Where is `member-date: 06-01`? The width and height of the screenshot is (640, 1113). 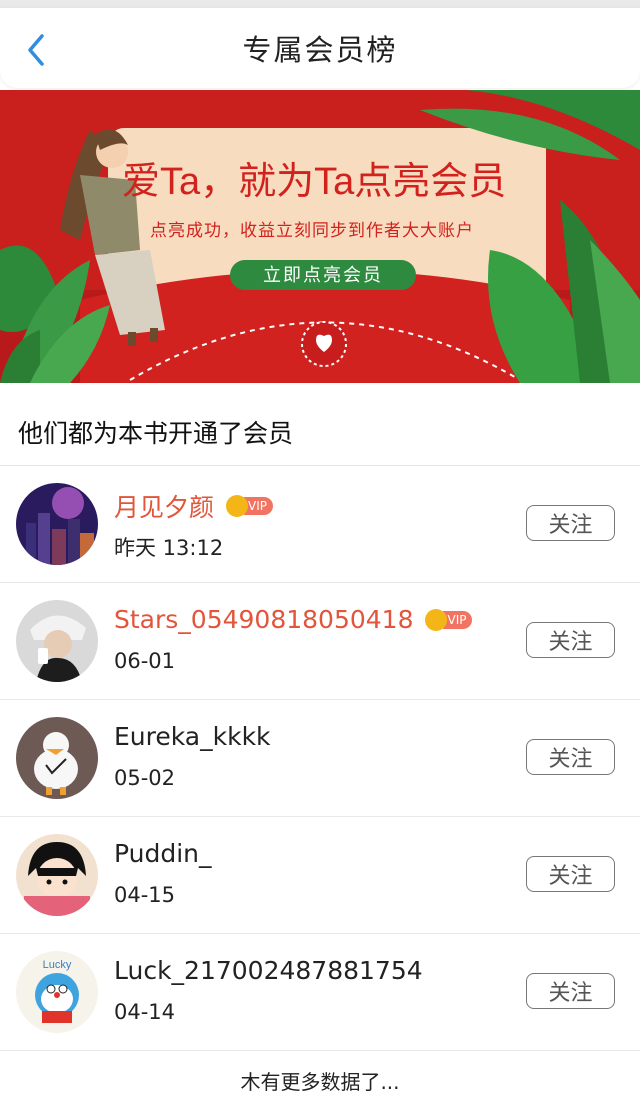
member-date: 06-01 is located at coordinates (145, 661).